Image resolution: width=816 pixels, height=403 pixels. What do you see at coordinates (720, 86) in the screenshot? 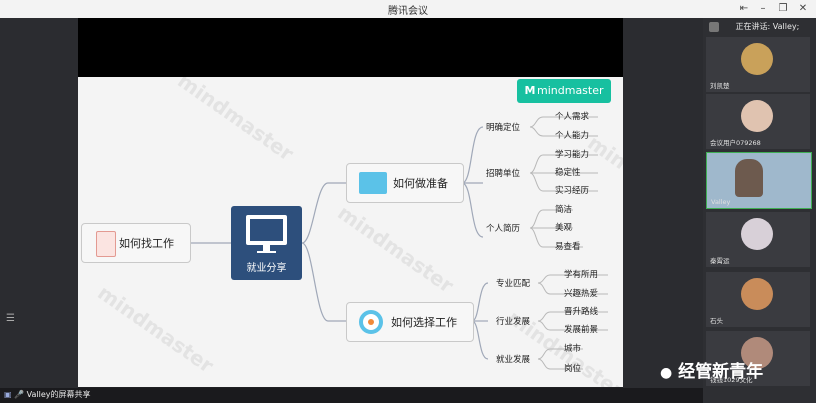
I see `participant-name: 刘凯楚` at bounding box center [720, 86].